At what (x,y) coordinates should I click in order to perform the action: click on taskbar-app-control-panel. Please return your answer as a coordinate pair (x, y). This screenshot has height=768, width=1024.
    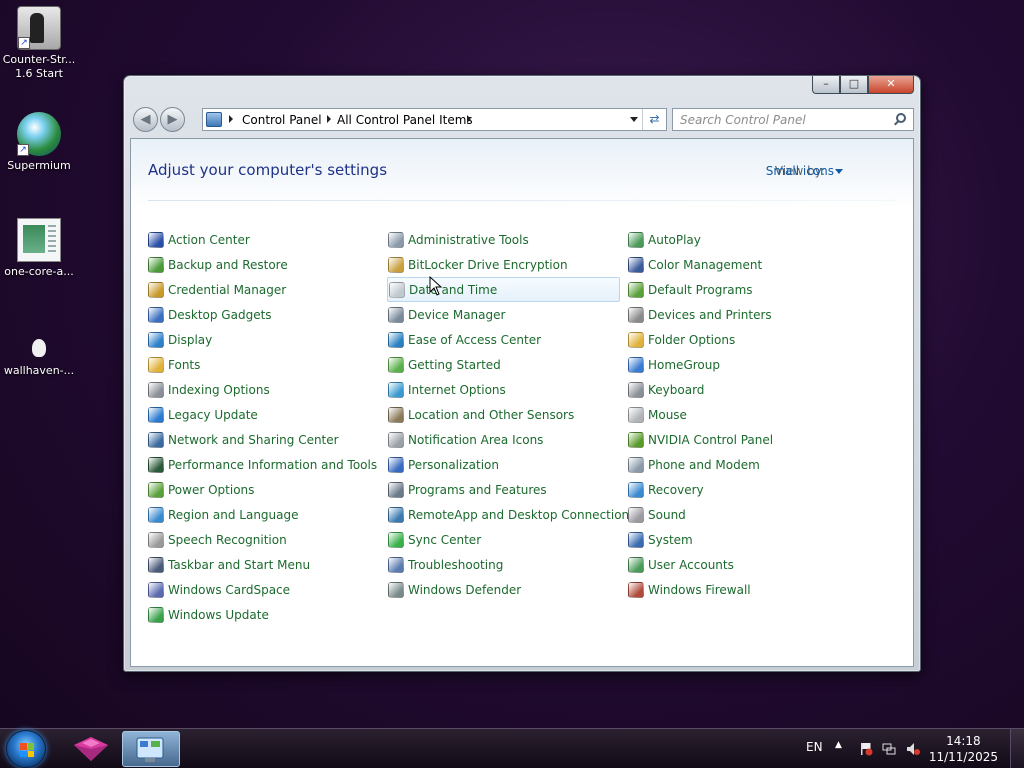
    Looking at the image, I should click on (151, 749).